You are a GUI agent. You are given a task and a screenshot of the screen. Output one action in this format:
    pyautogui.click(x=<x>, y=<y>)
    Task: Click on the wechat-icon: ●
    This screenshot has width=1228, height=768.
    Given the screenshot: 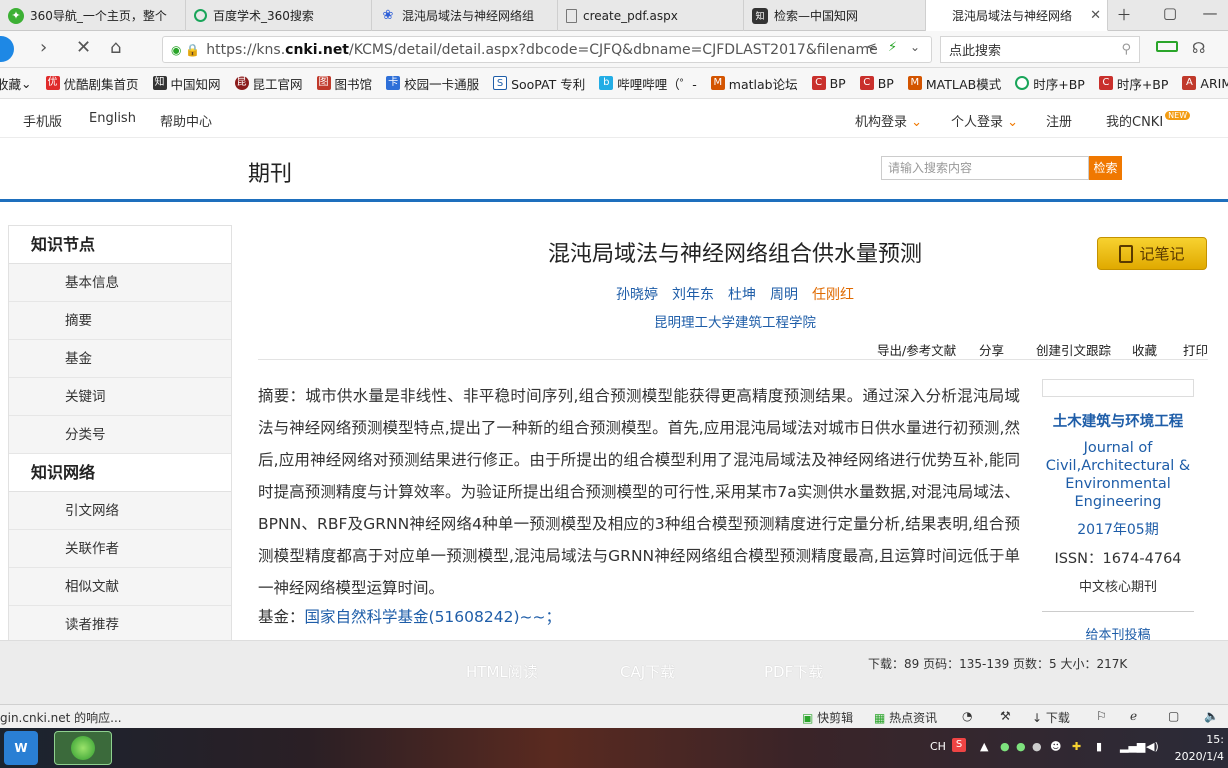 What is the action you would take?
    pyautogui.click(x=1021, y=746)
    